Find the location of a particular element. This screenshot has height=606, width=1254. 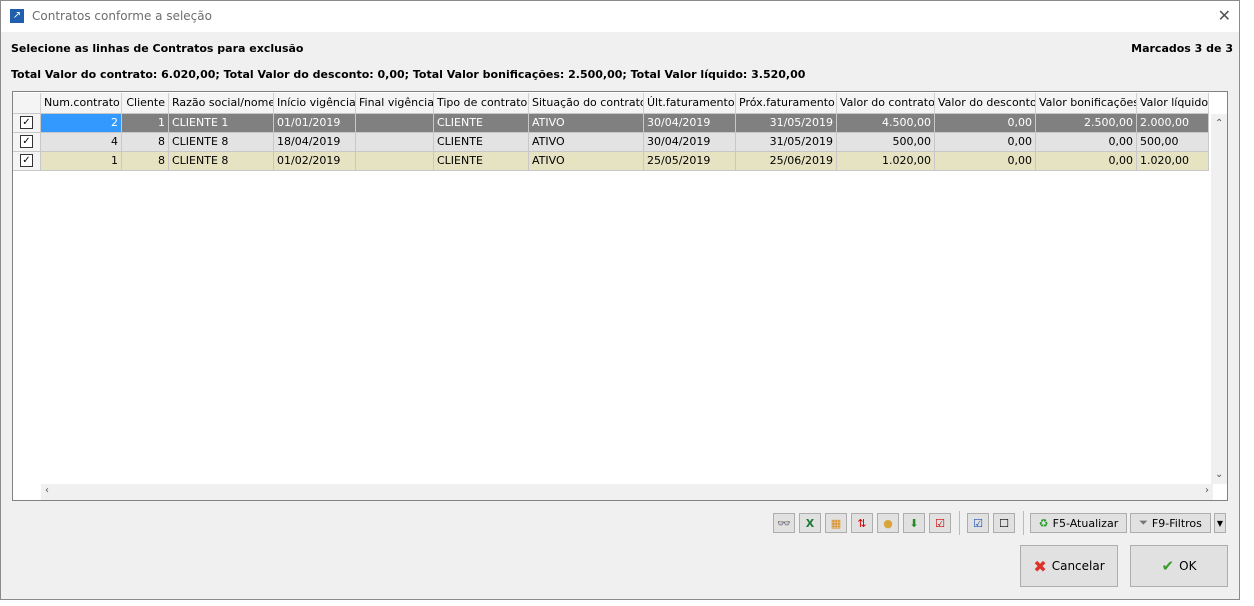

table-cell: 4.500,00 is located at coordinates (886, 123).